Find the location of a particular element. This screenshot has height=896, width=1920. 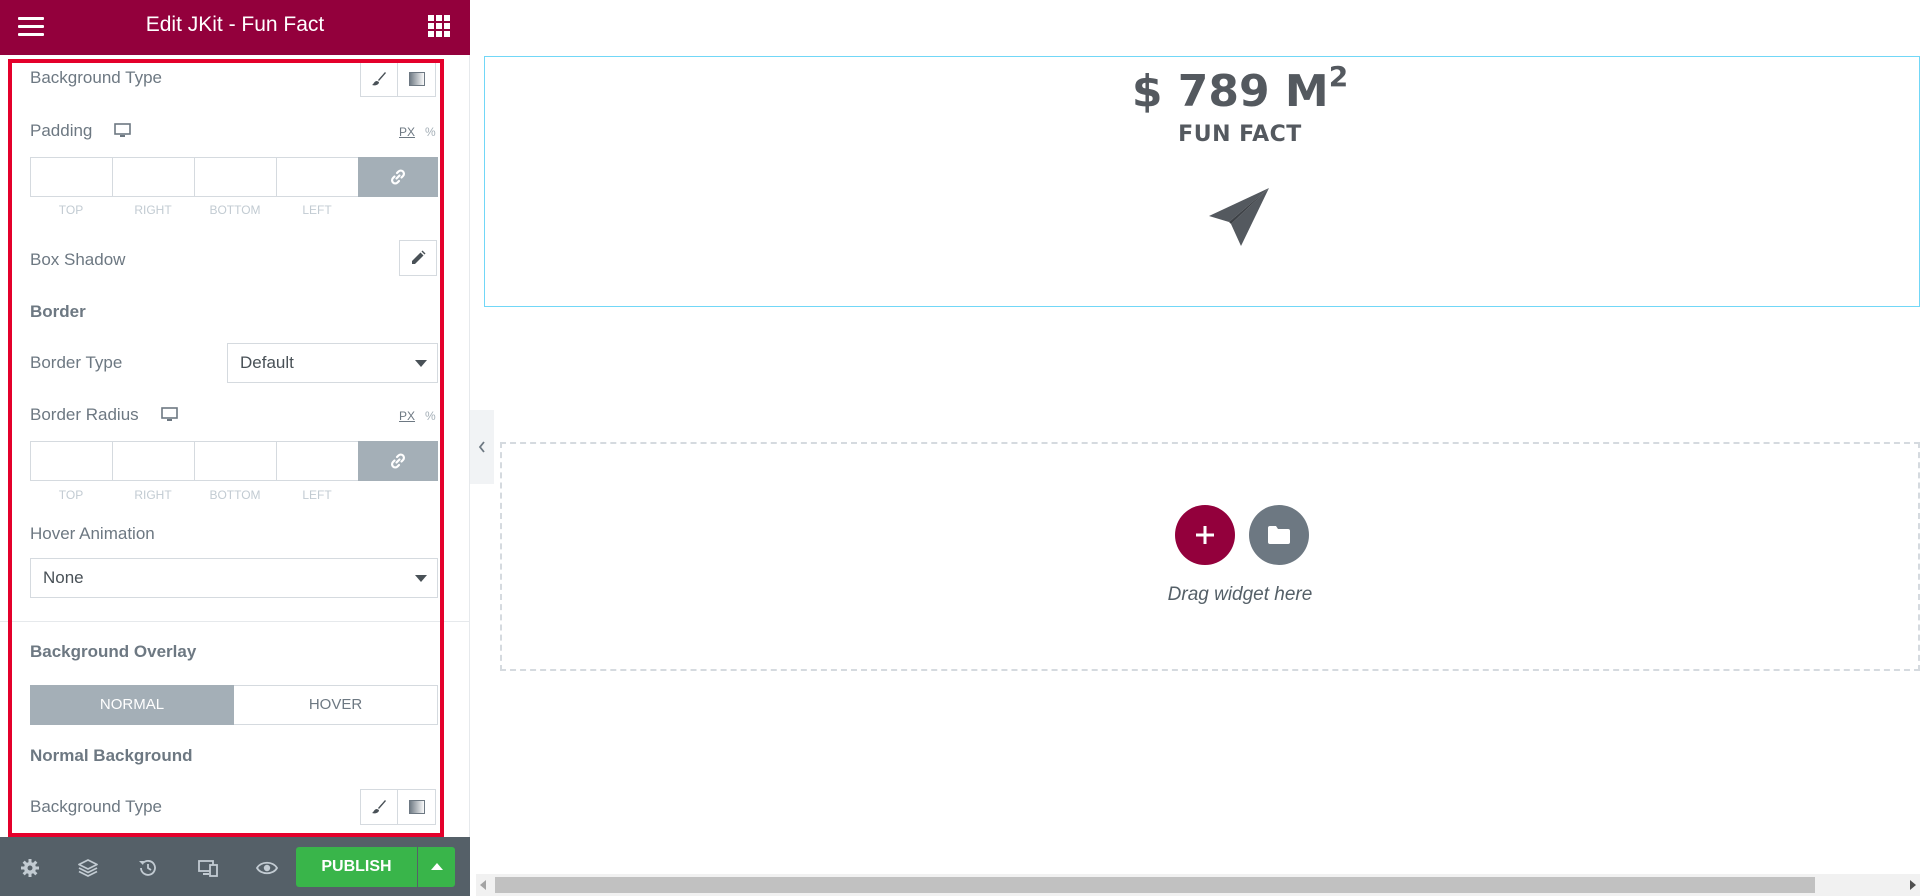

hover-animation-value: None is located at coordinates (63, 577).